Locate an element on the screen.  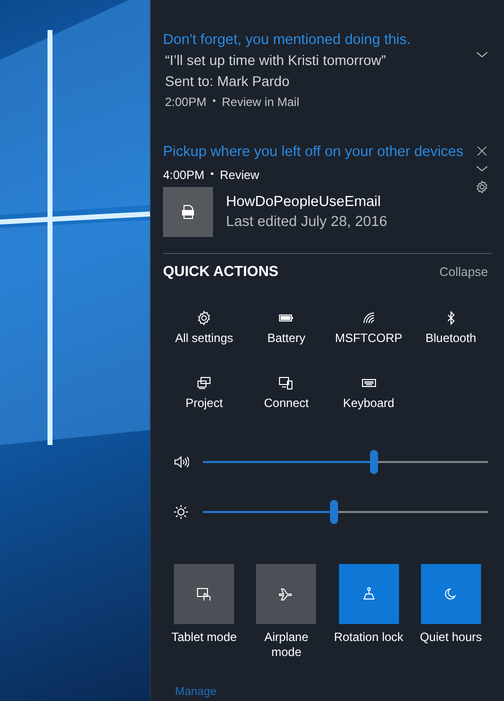
settings-button is located at coordinates (482, 187).